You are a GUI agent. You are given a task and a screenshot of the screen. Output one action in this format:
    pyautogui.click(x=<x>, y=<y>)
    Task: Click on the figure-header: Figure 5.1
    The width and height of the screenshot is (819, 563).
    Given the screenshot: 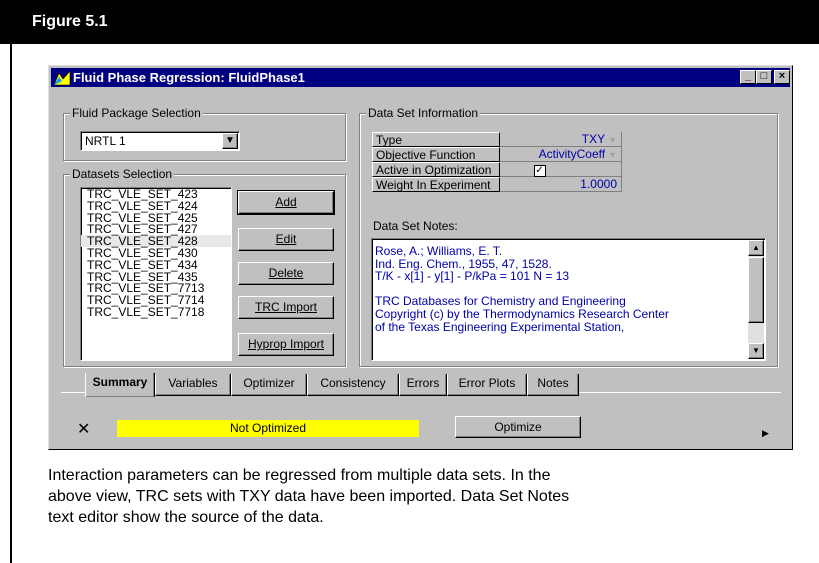 What is the action you would take?
    pyautogui.click(x=409, y=22)
    